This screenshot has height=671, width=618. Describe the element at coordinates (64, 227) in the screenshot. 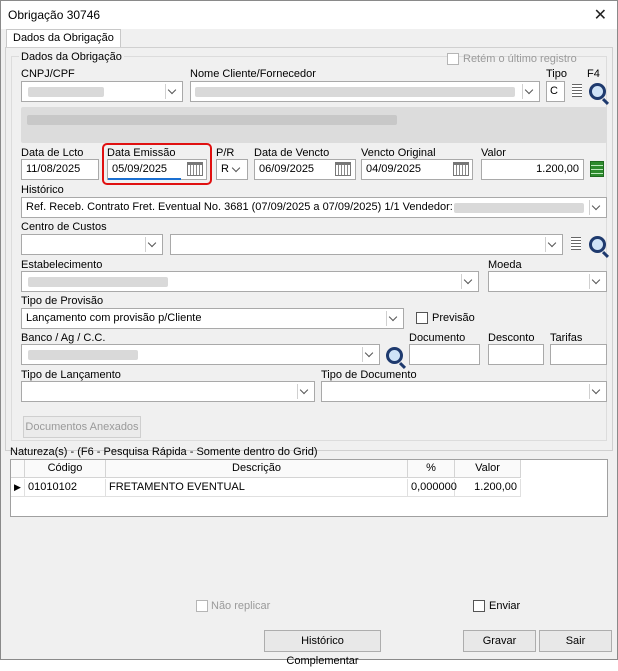

I see `centro-custos-label: Centro de Custos` at that location.